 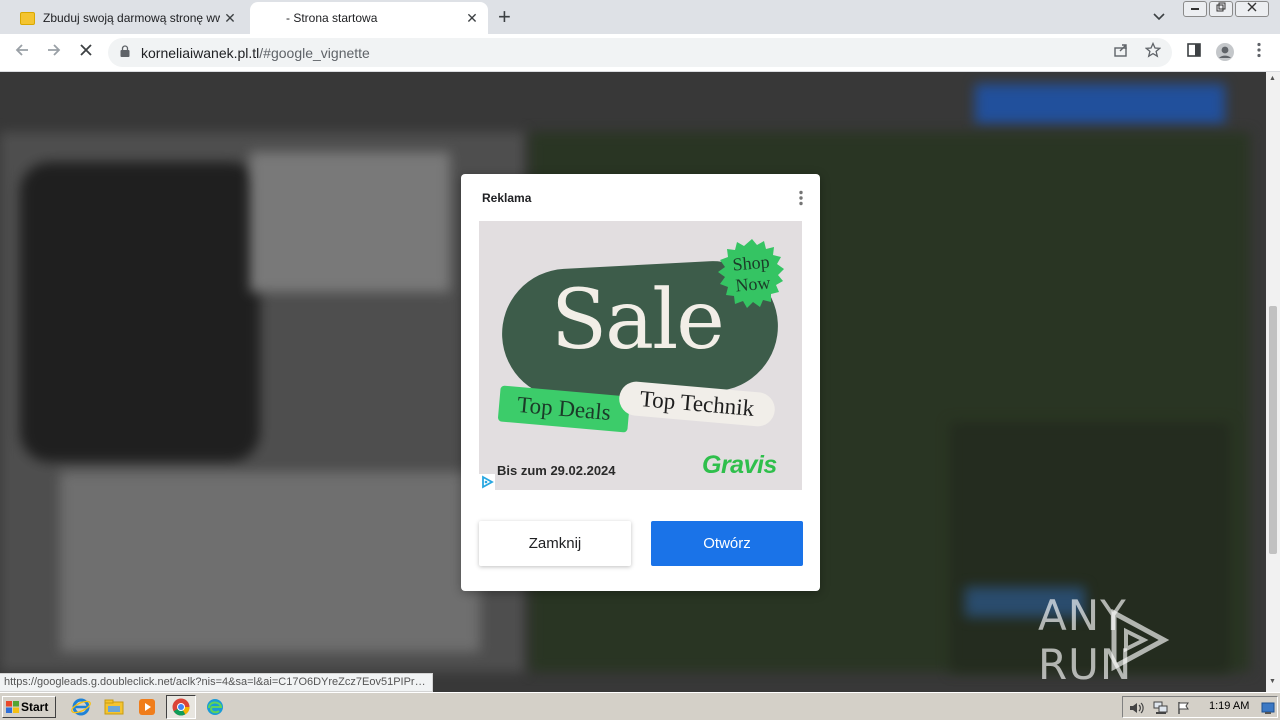 I want to click on chrome-icon, so click(x=181, y=707).